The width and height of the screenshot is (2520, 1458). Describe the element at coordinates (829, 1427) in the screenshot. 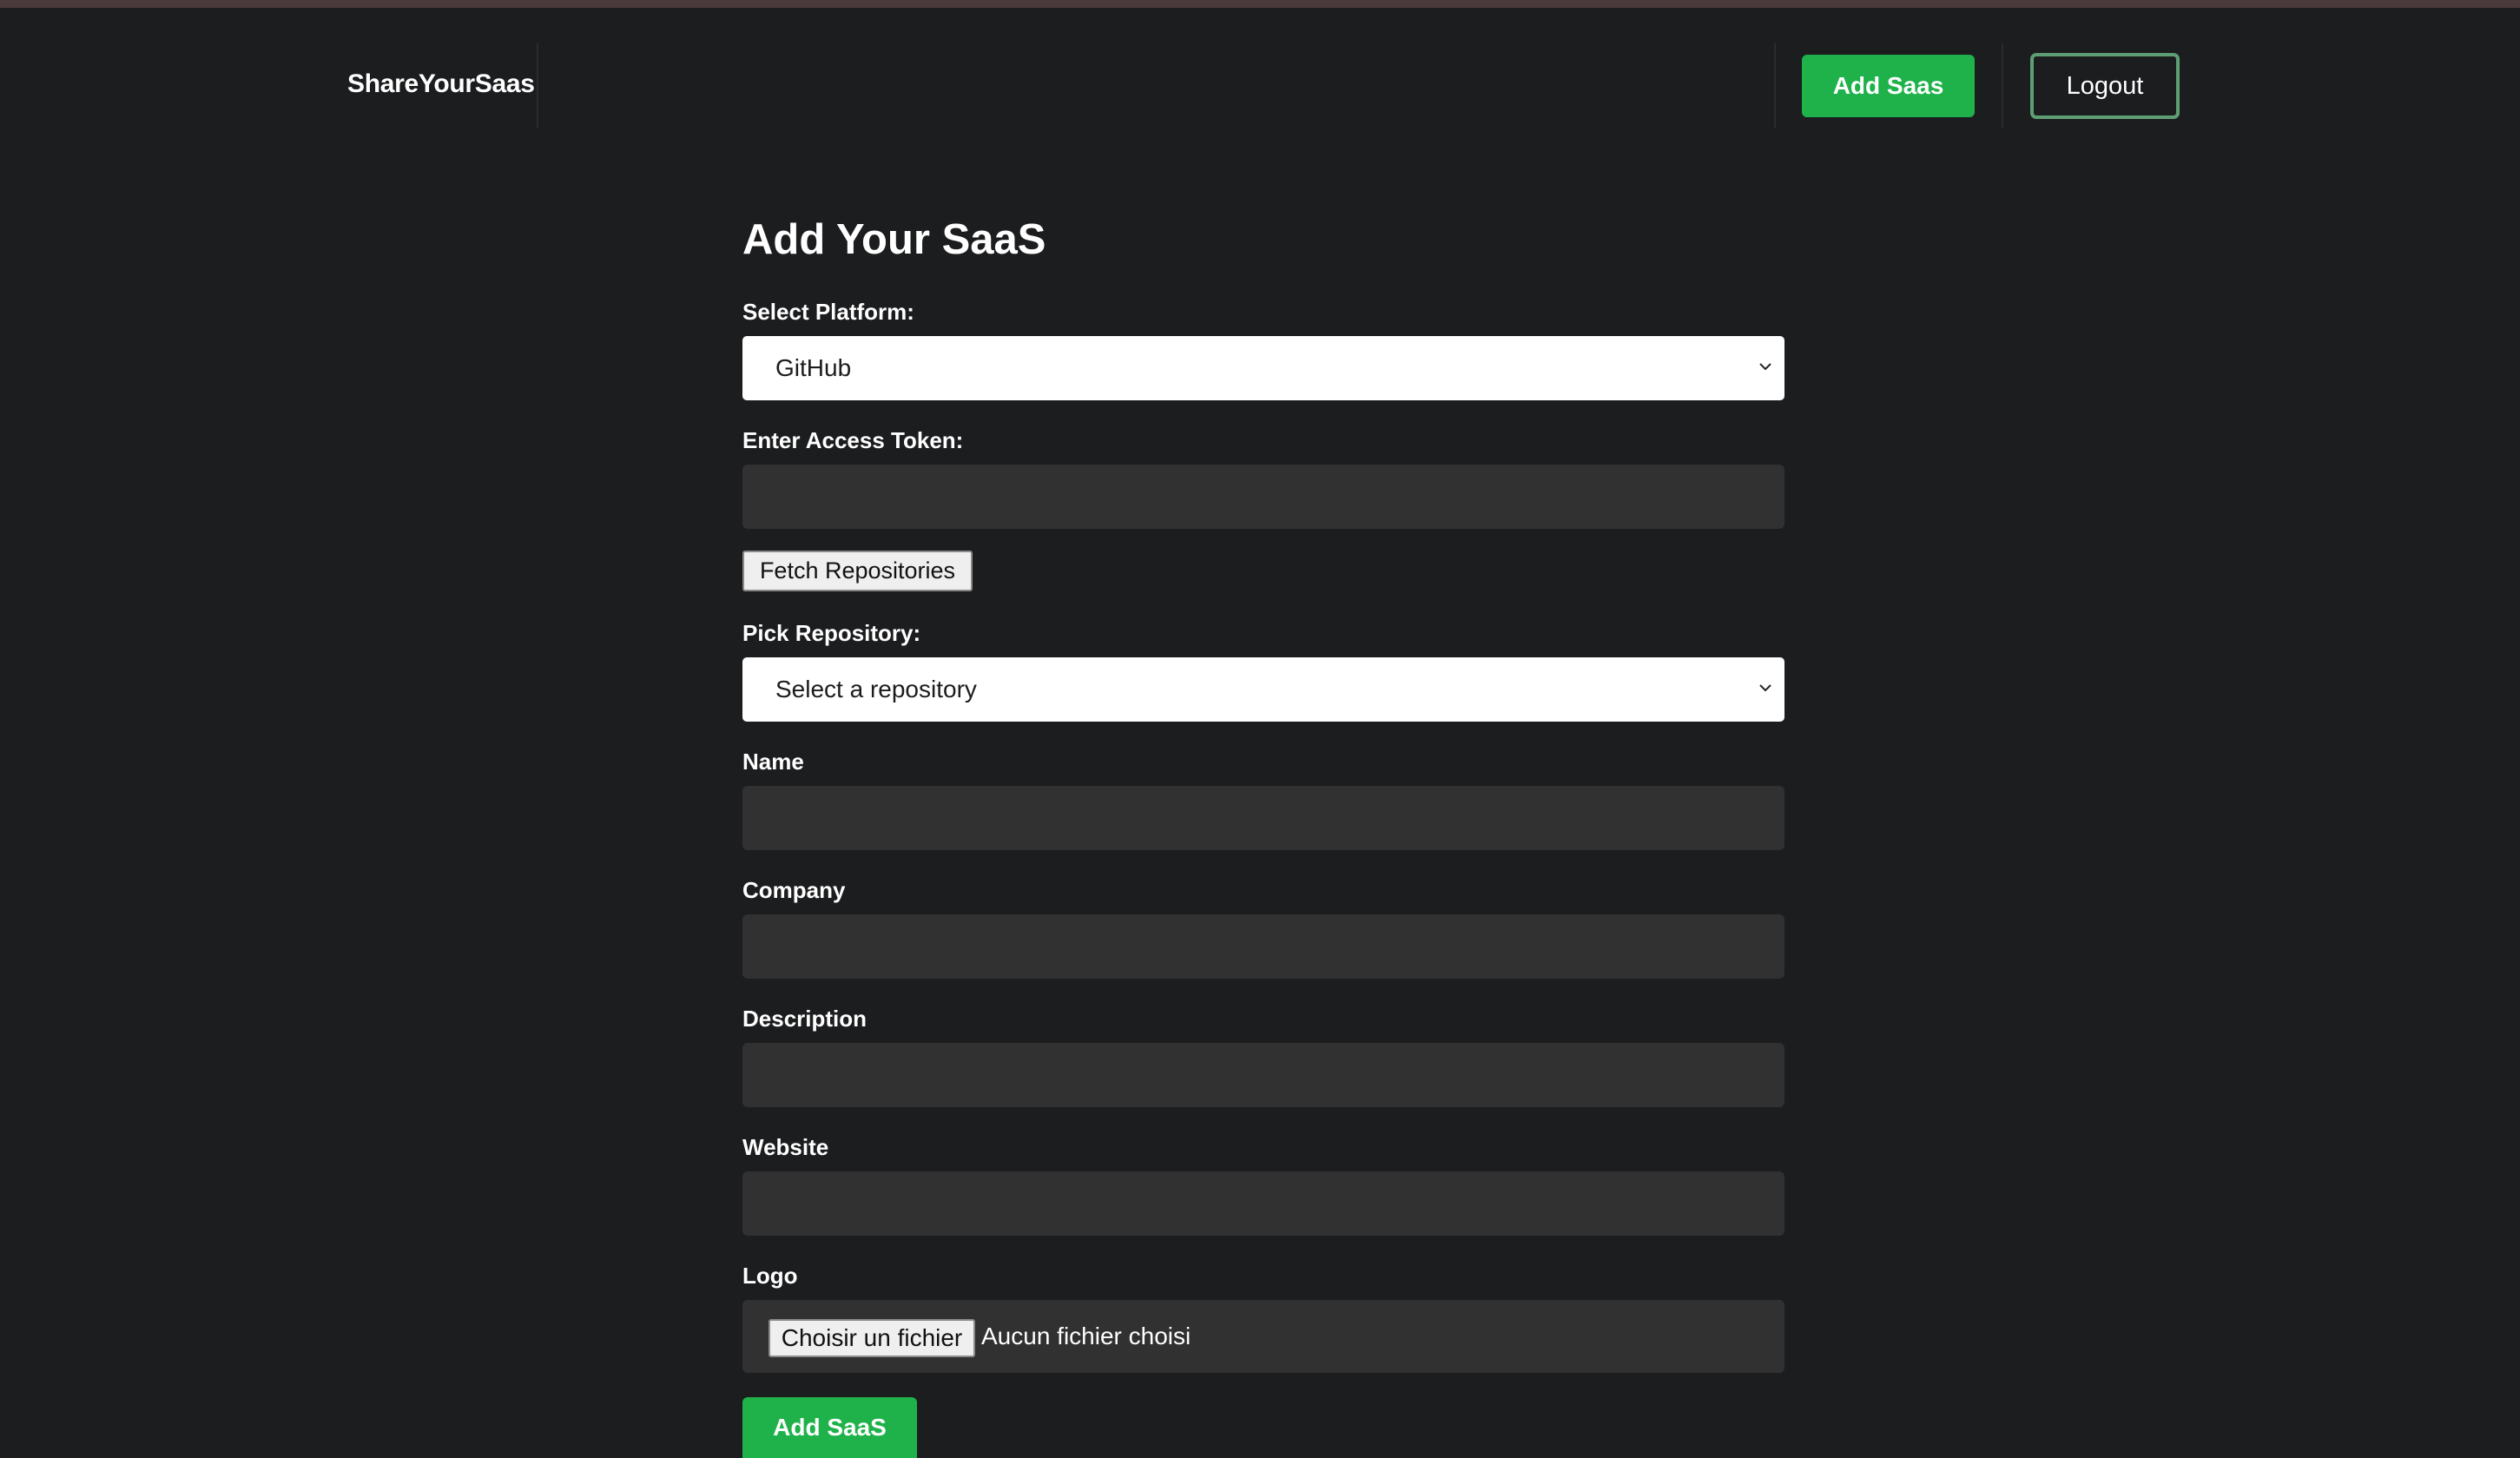

I see `add-saas-submit-button: Add SaaS` at that location.